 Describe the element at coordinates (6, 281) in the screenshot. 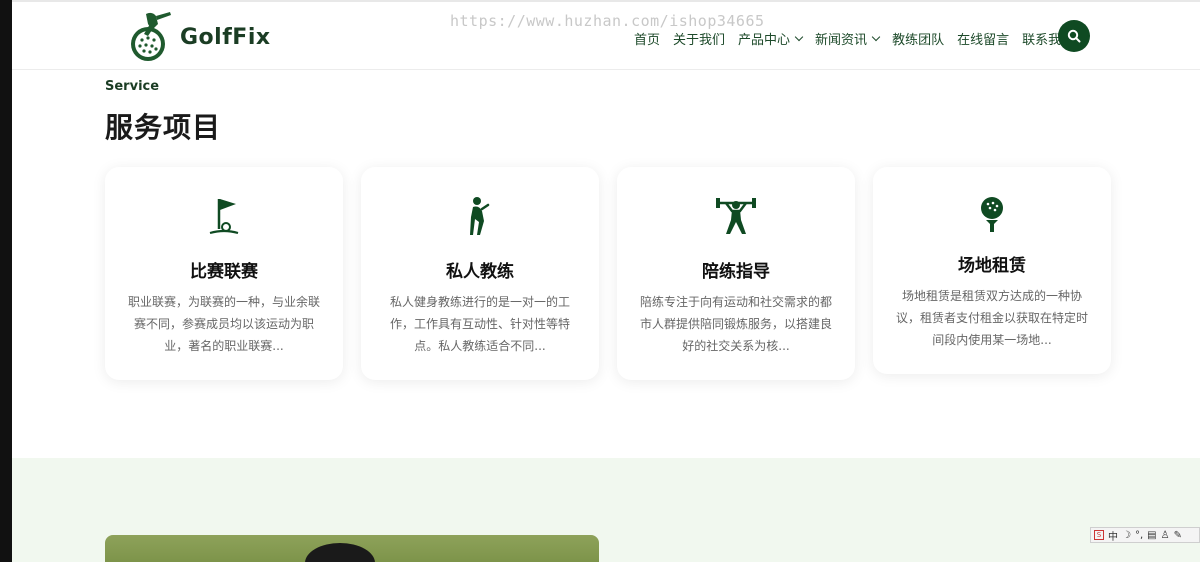

I see `window-left-edge` at that location.